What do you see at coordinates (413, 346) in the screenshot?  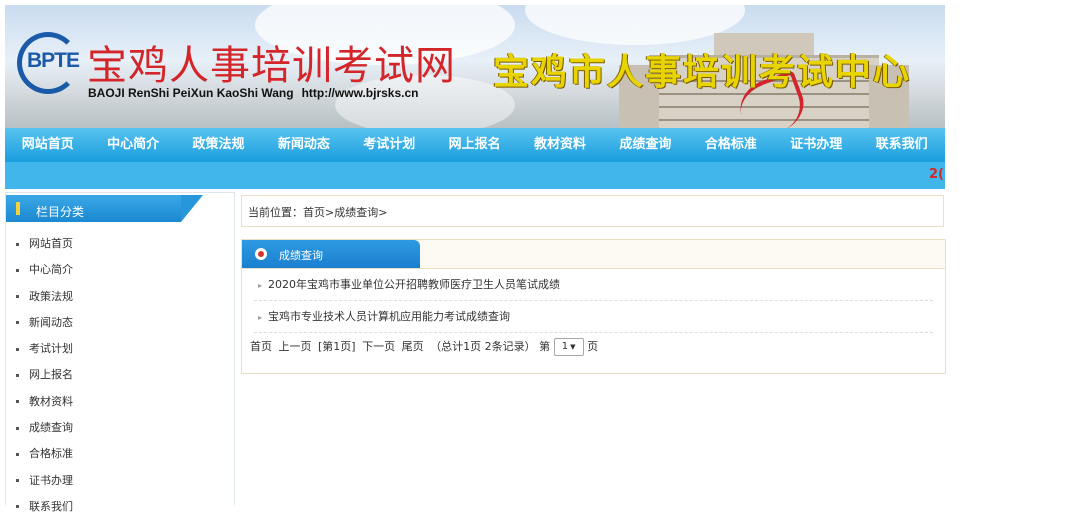 I see `last-page-link: 尾页` at bounding box center [413, 346].